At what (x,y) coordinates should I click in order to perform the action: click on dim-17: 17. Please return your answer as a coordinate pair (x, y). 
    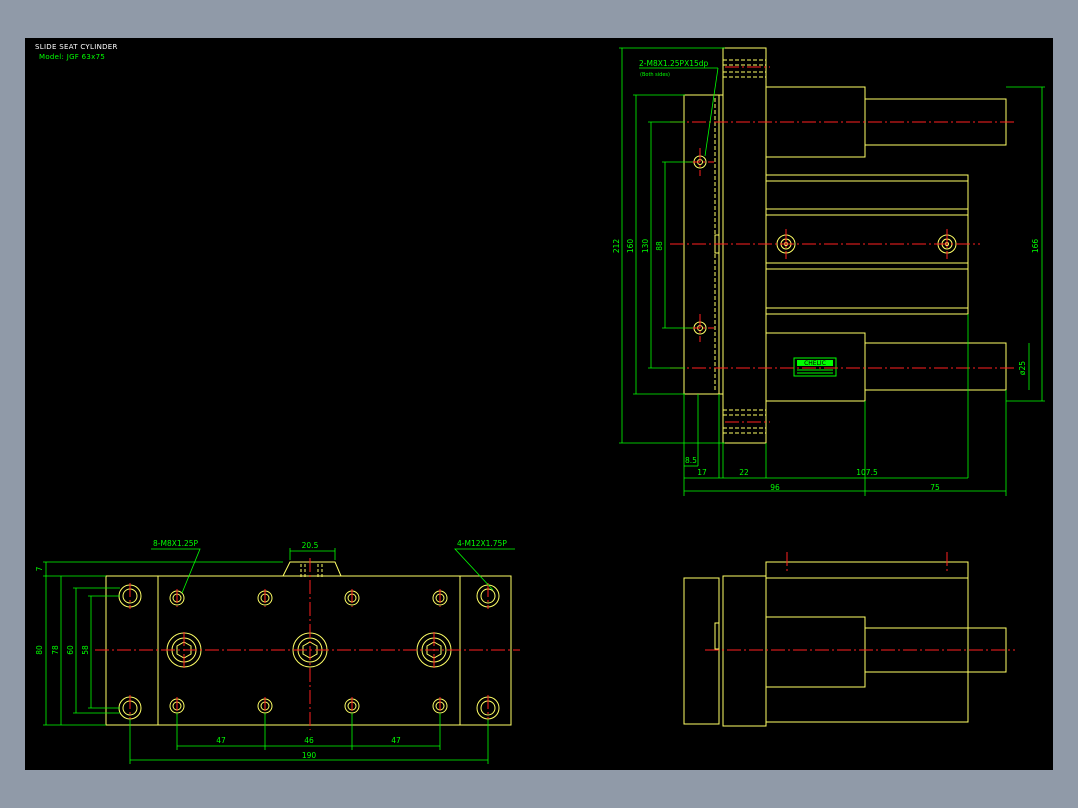
    Looking at the image, I should click on (702, 472).